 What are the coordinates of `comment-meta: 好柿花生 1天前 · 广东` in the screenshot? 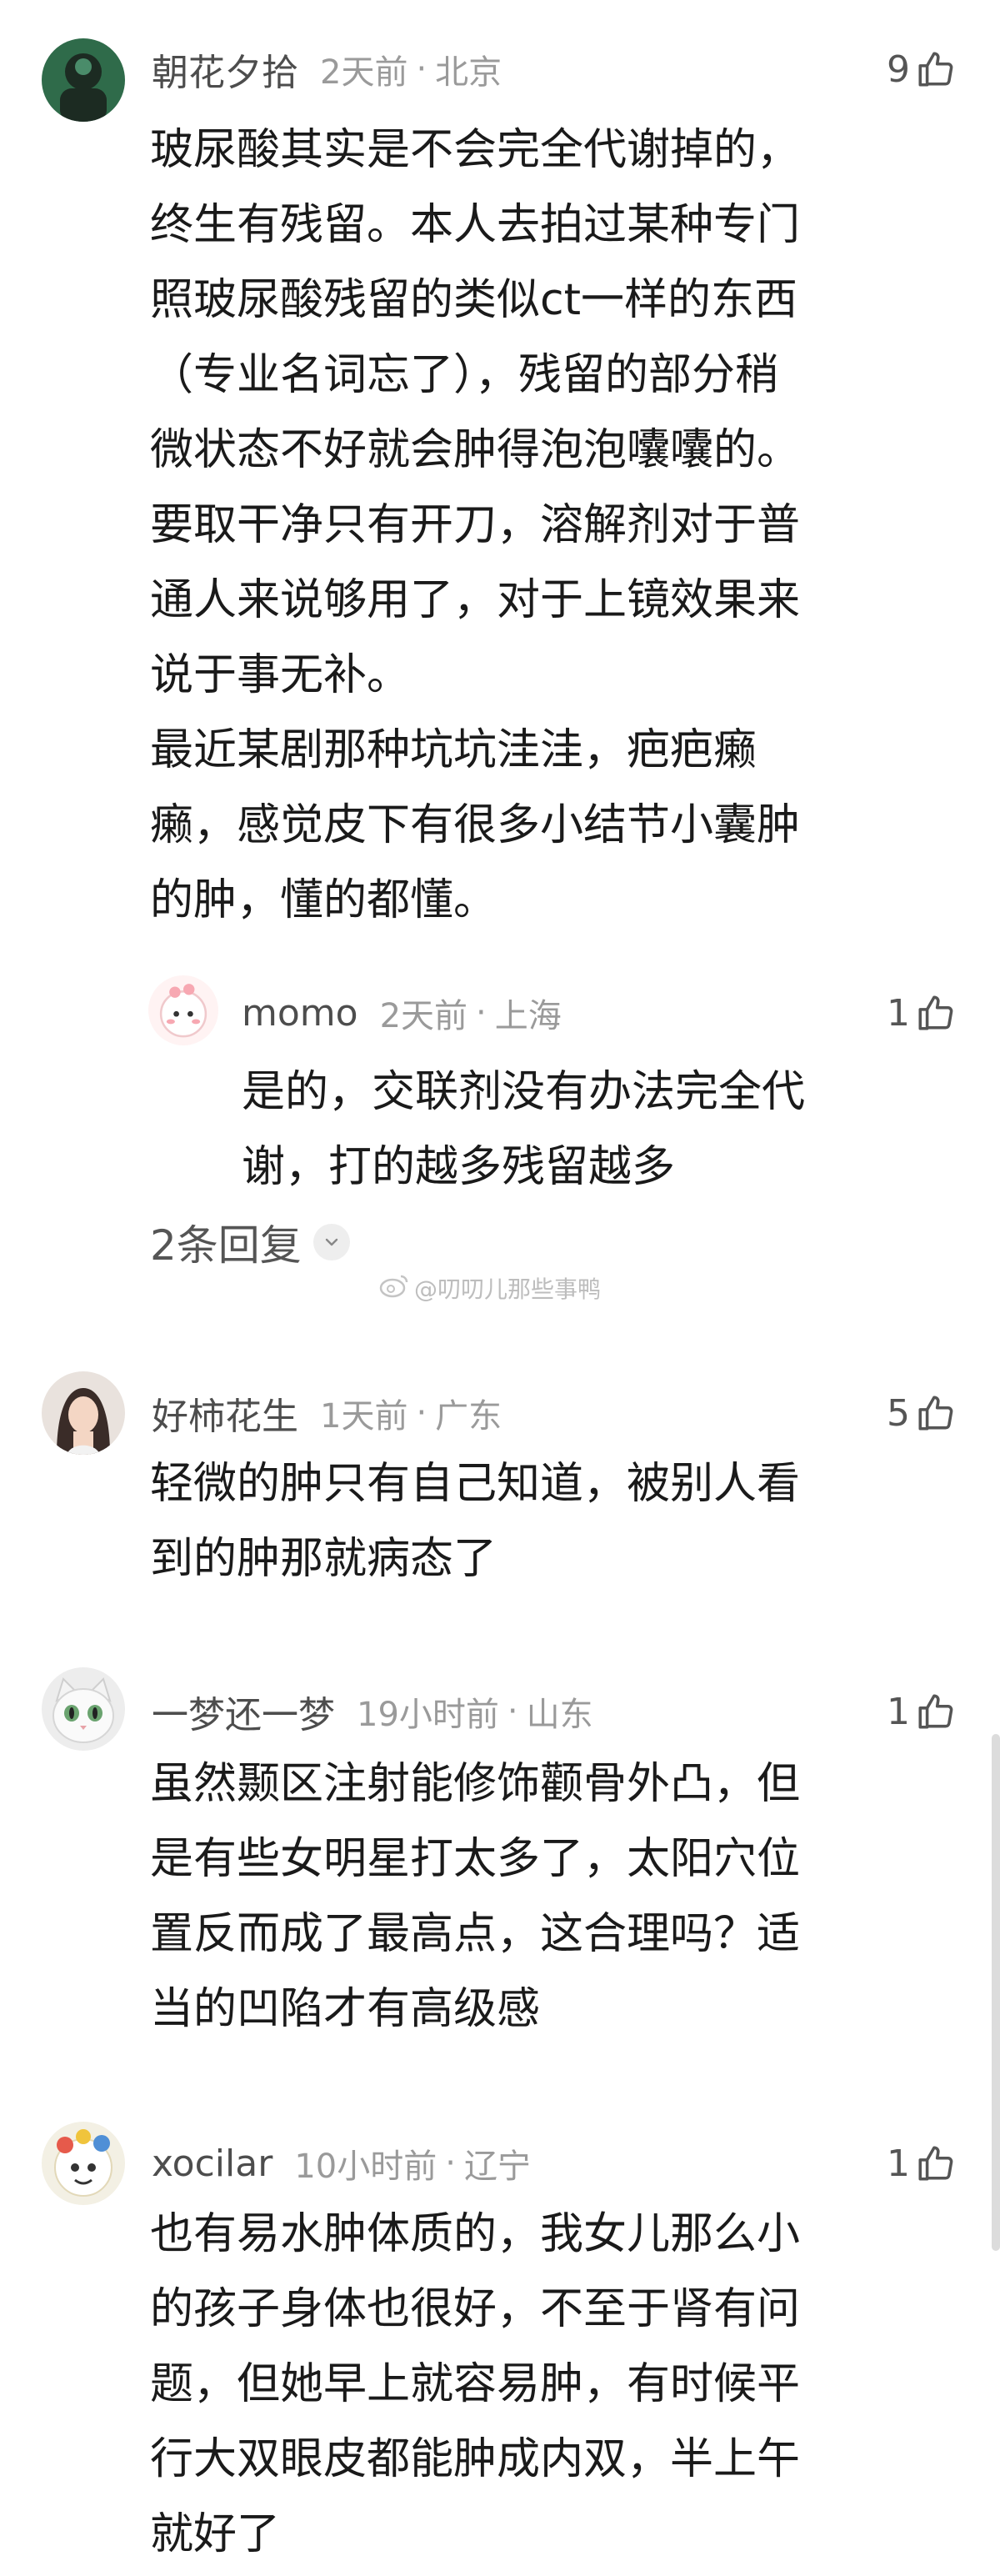 It's located at (327, 1413).